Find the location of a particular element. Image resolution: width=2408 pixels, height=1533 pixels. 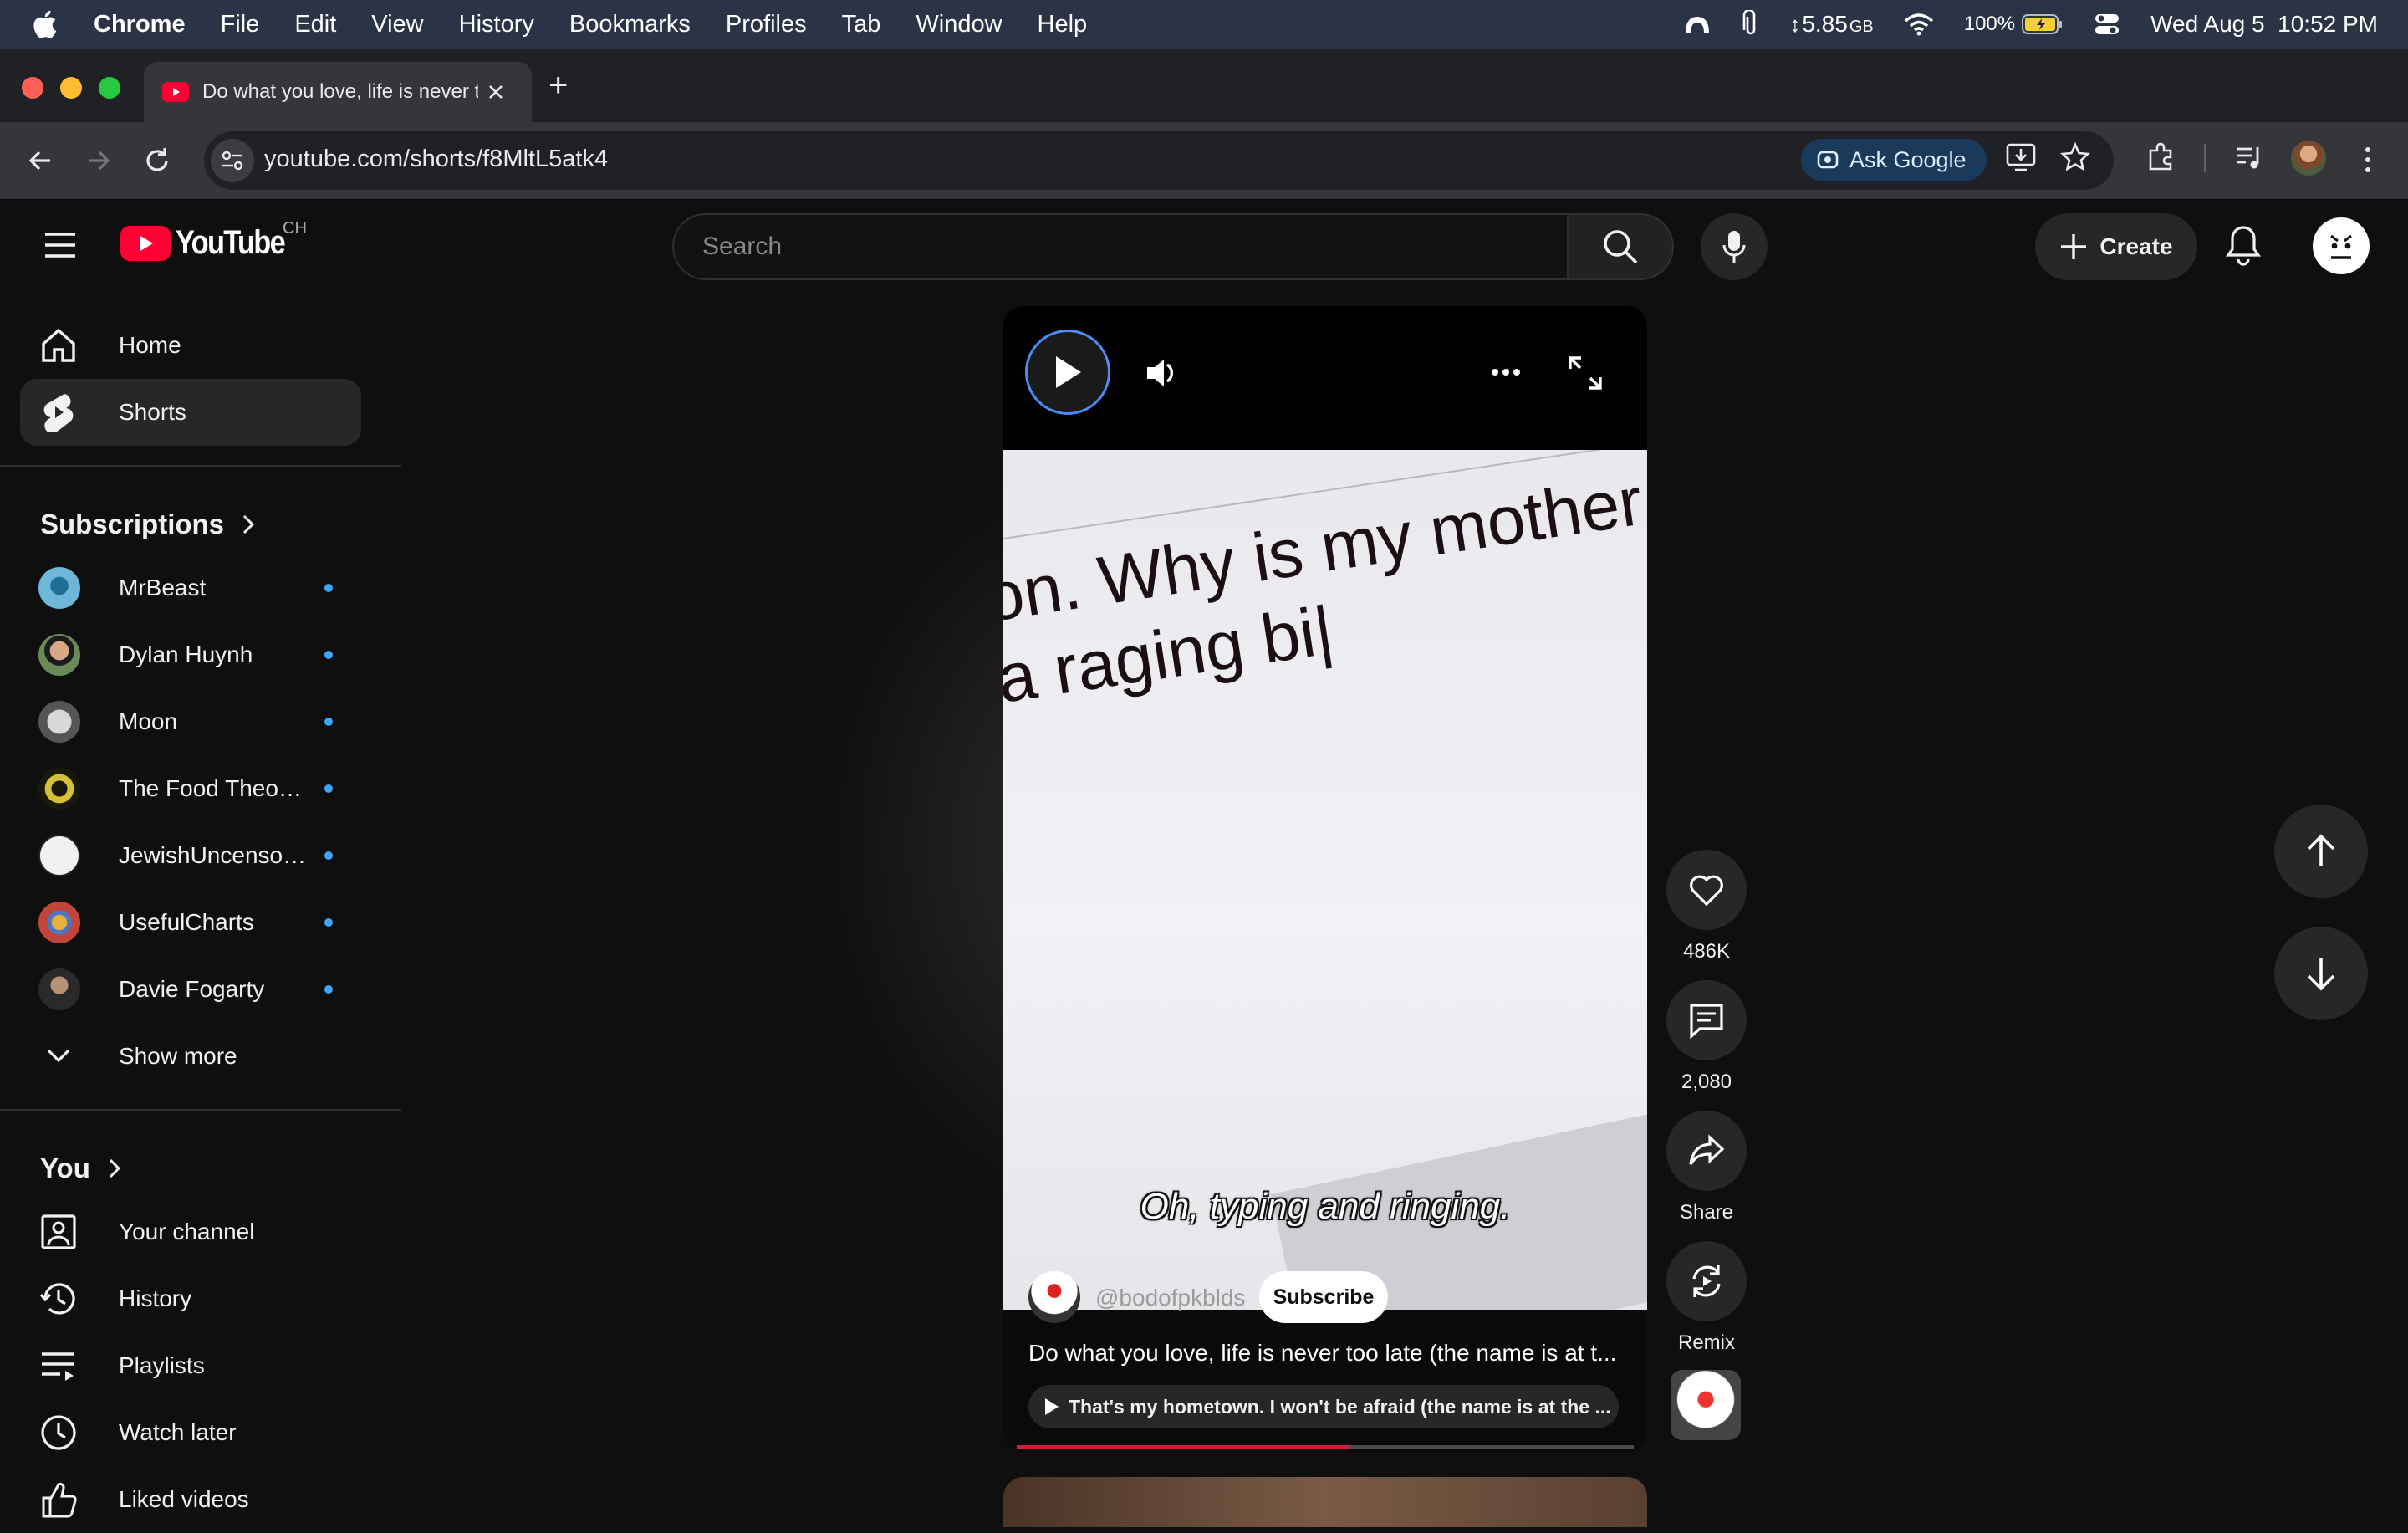

subscription-item: Dylan Huynh is located at coordinates (190, 654).